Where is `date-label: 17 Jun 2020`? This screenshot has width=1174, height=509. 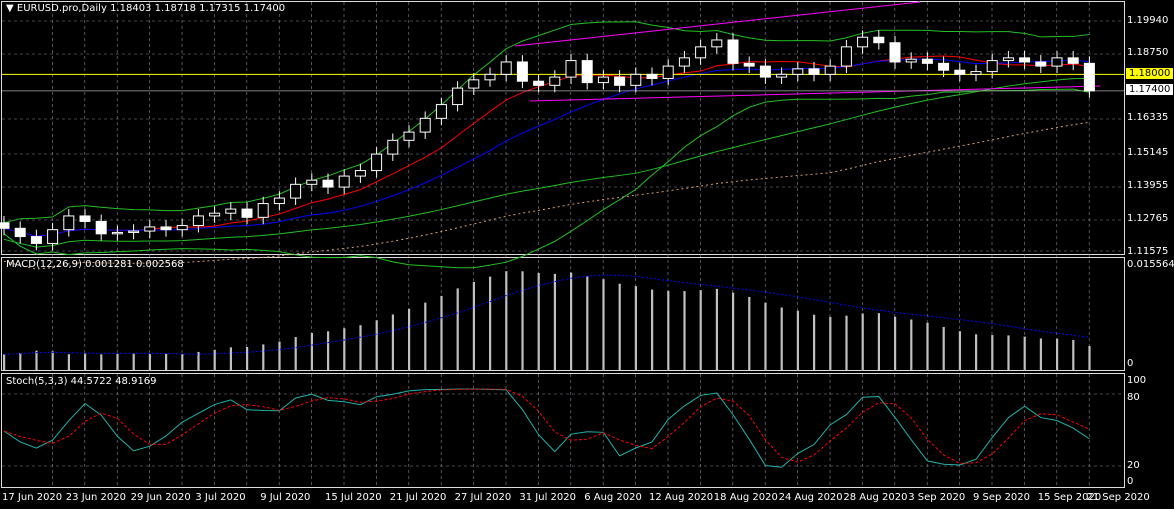 date-label: 17 Jun 2020 is located at coordinates (32, 497).